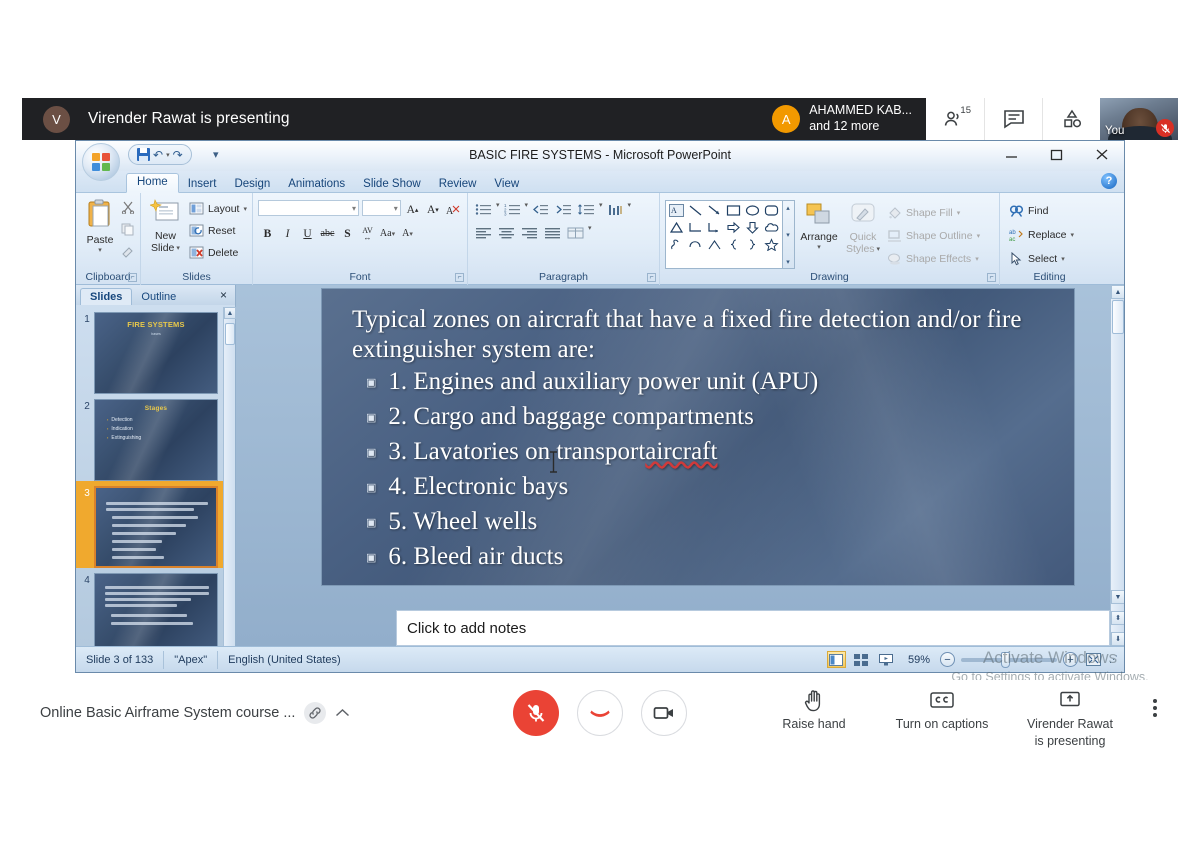 This screenshot has width=1200, height=848. I want to click on normal-view-icon, so click(836, 659).